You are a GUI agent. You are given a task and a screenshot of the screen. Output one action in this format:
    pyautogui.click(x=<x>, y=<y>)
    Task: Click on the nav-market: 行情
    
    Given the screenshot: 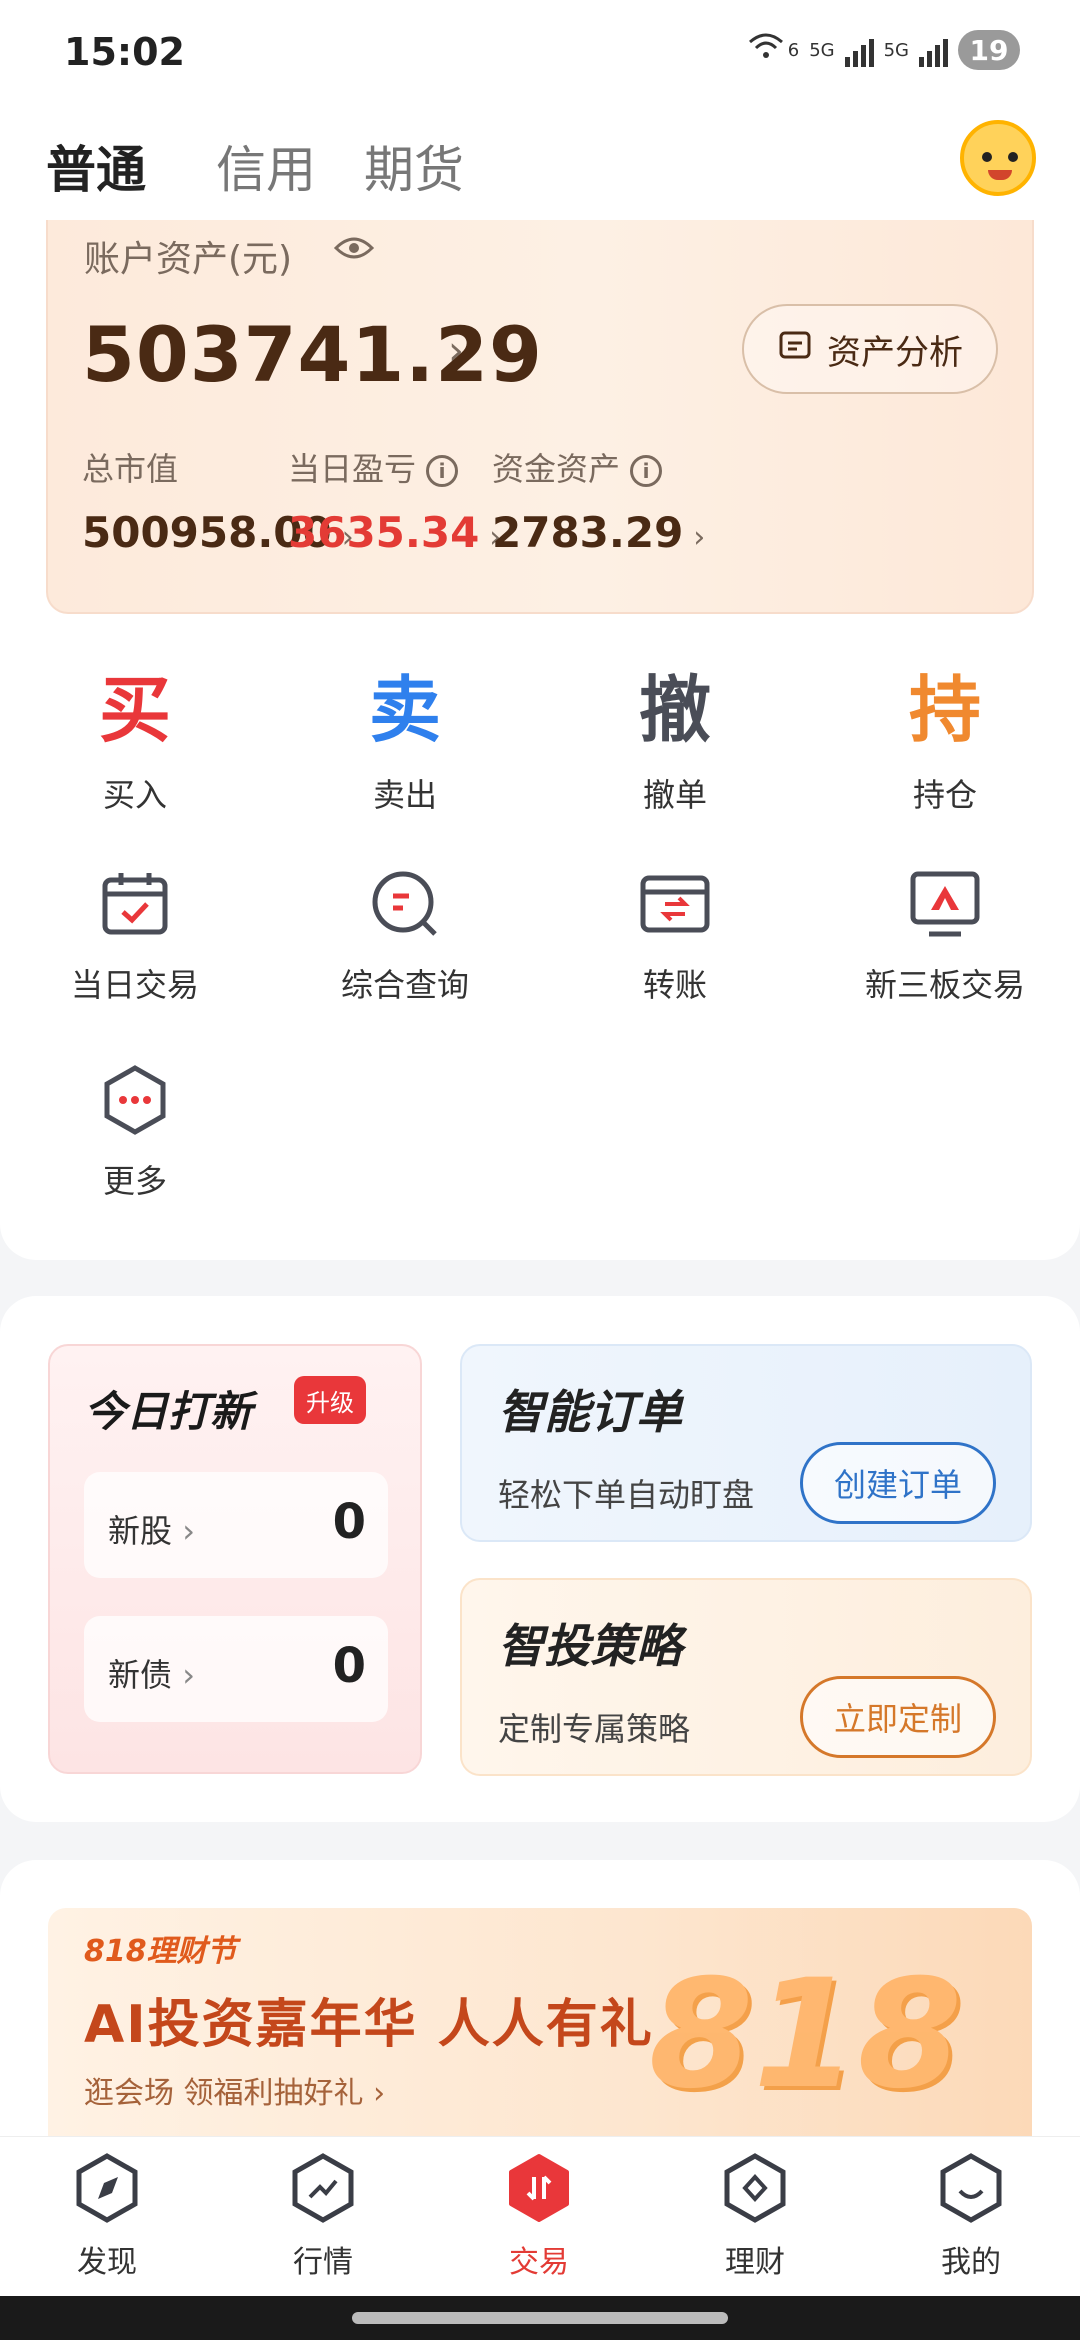 What is the action you would take?
    pyautogui.click(x=323, y=2217)
    